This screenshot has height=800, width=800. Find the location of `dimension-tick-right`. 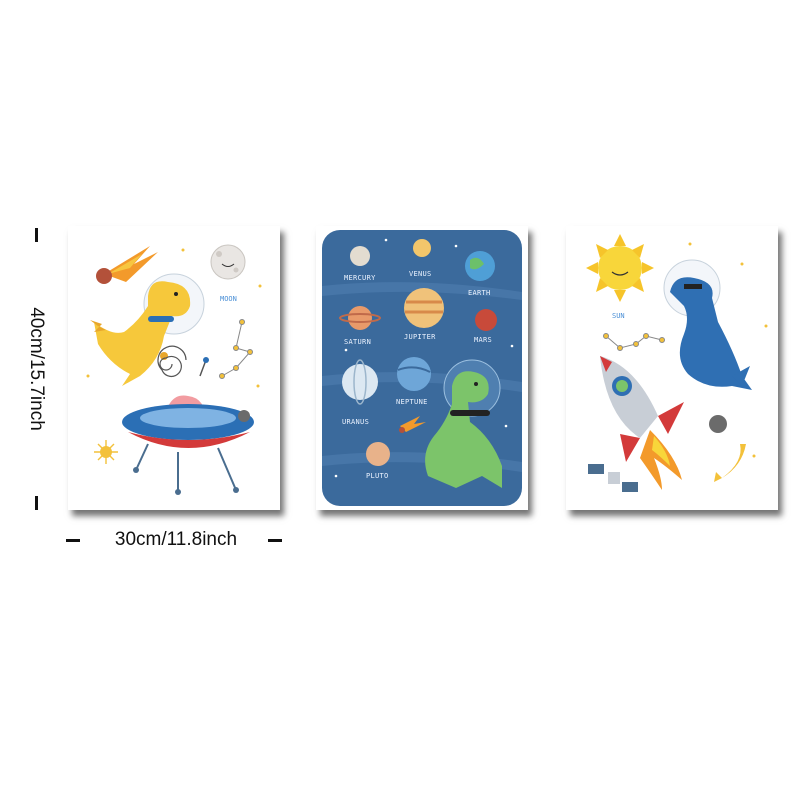

dimension-tick-right is located at coordinates (275, 540).